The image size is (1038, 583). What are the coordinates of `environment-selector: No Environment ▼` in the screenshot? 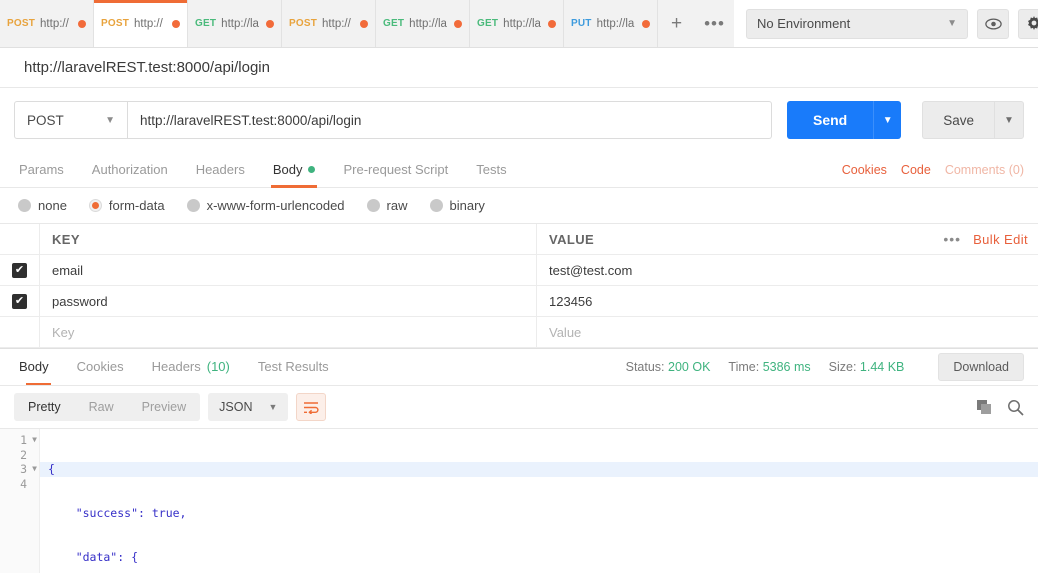 It's located at (857, 23).